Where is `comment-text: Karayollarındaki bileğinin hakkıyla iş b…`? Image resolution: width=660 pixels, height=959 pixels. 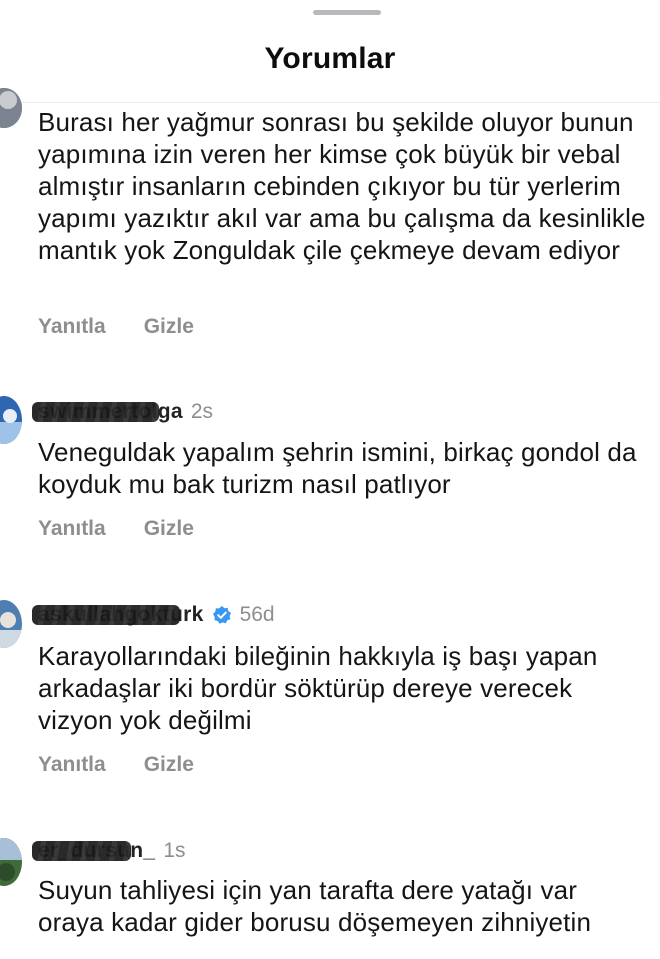 comment-text: Karayollarındaki bileğinin hakkıyla iş b… is located at coordinates (318, 688).